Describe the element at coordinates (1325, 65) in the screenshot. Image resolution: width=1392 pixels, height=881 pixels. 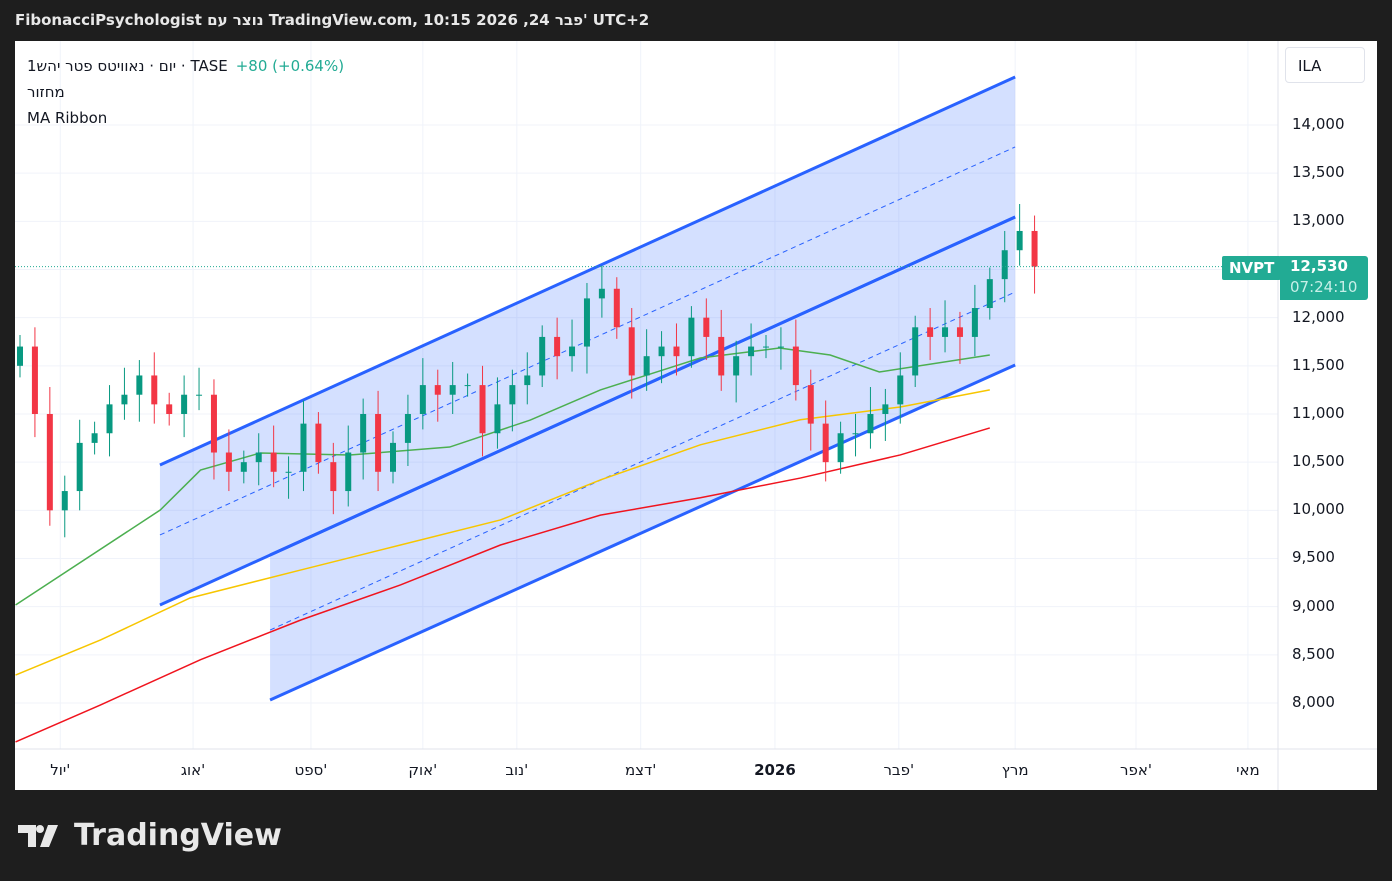
I see `currency-button: ILA` at that location.